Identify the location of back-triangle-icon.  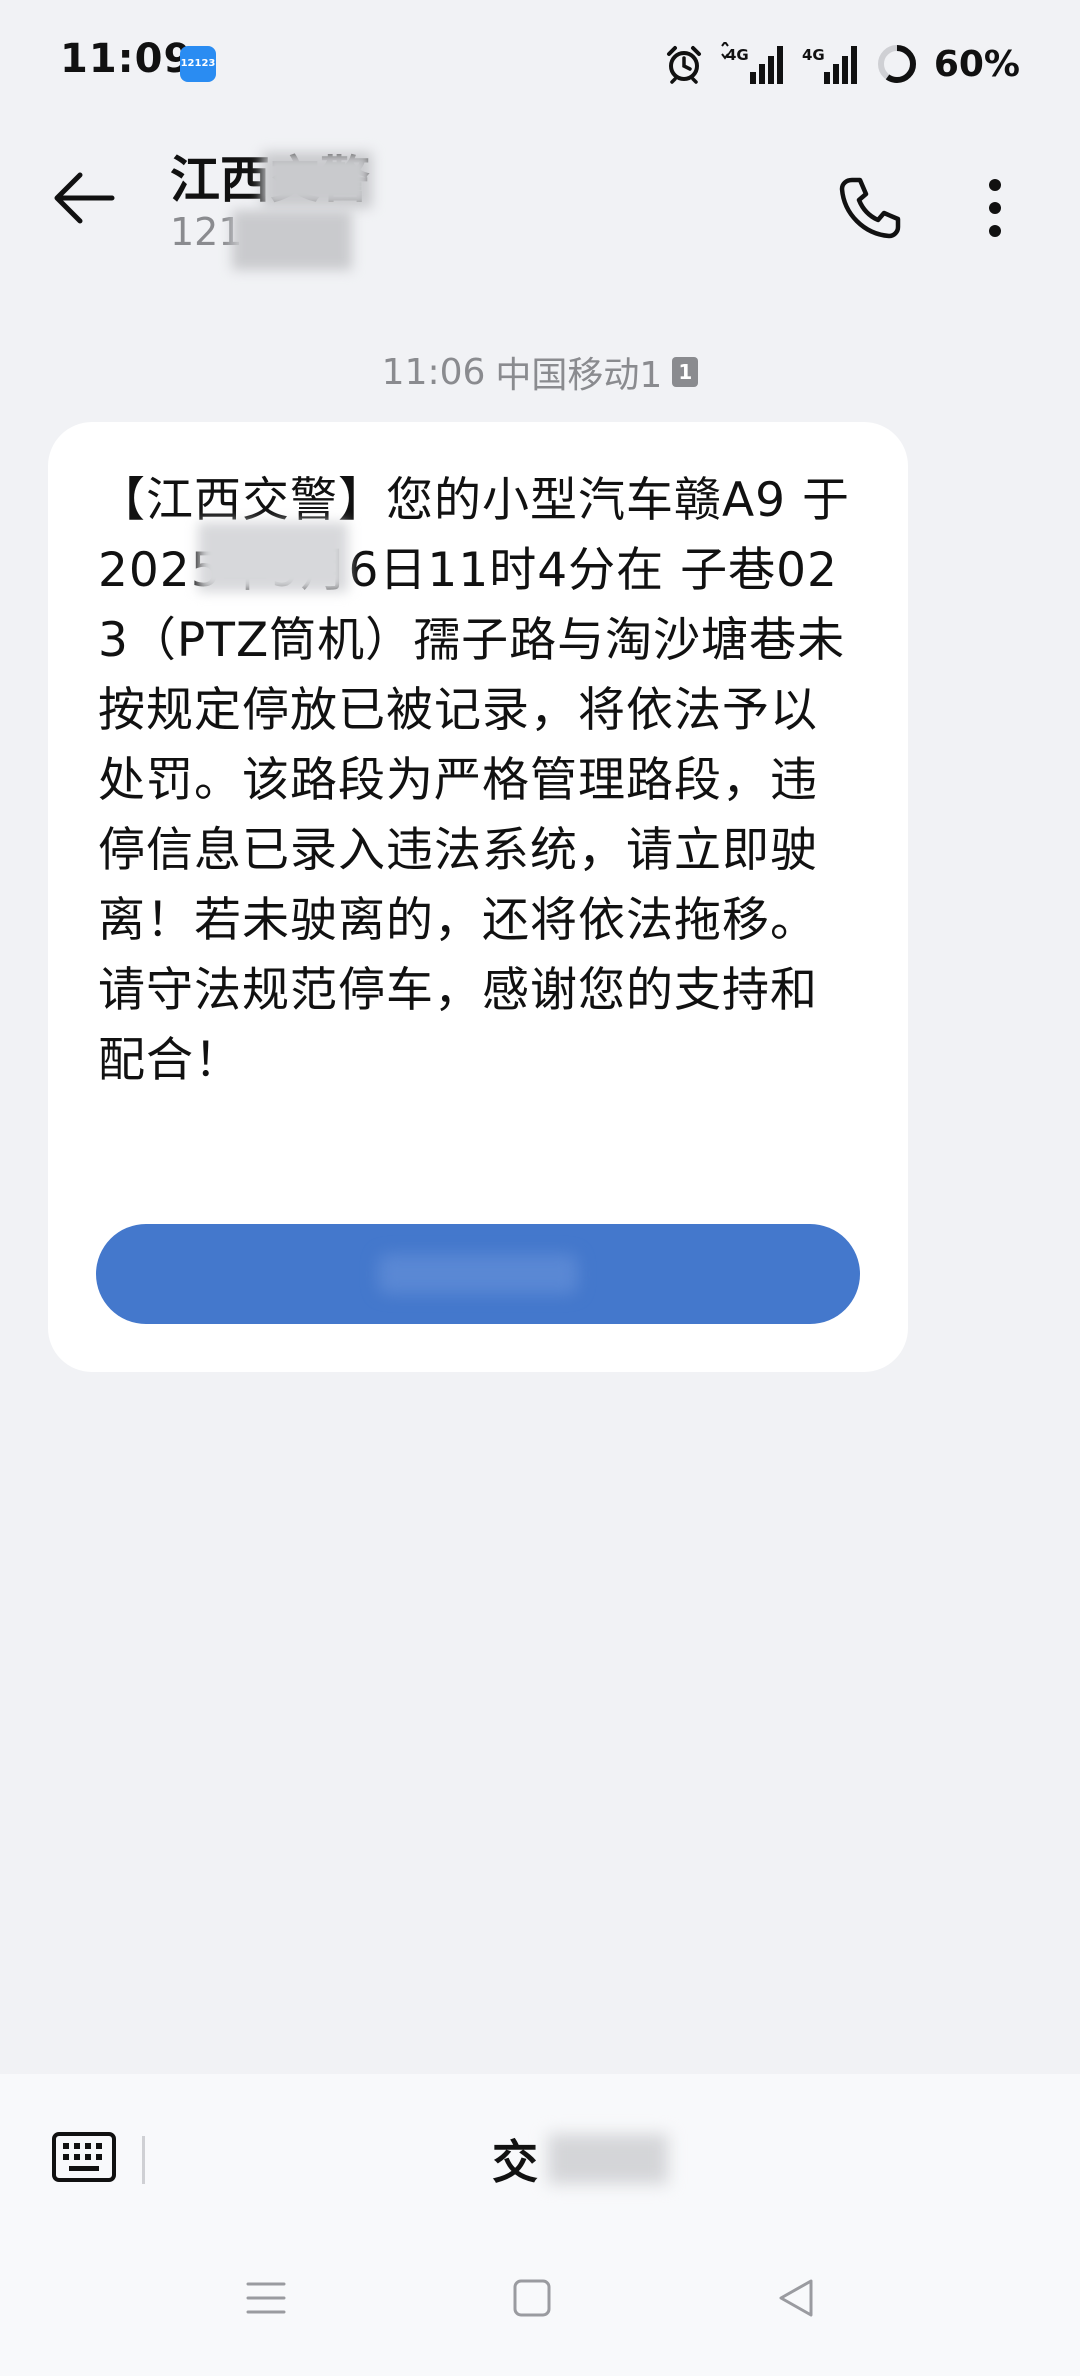
(796, 2300).